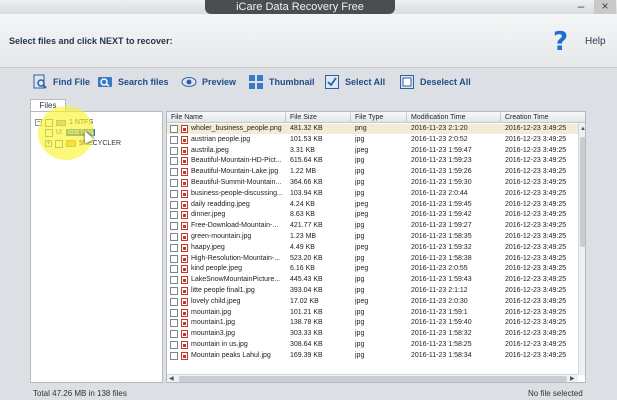  I want to click on tree-root-label: 1 NTFS, so click(81, 122).